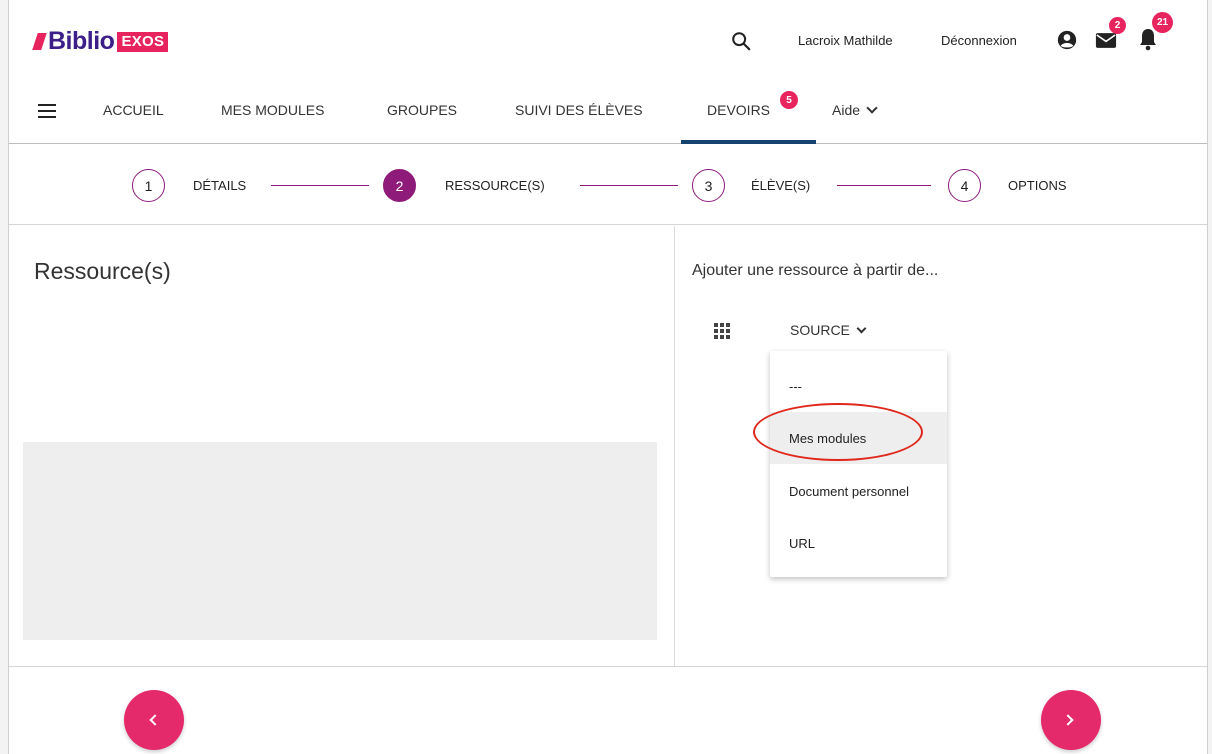 This screenshot has height=754, width=1212. Describe the element at coordinates (858, 491) in the screenshot. I see `dropdown-option-document-personnel: Document personnel` at that location.